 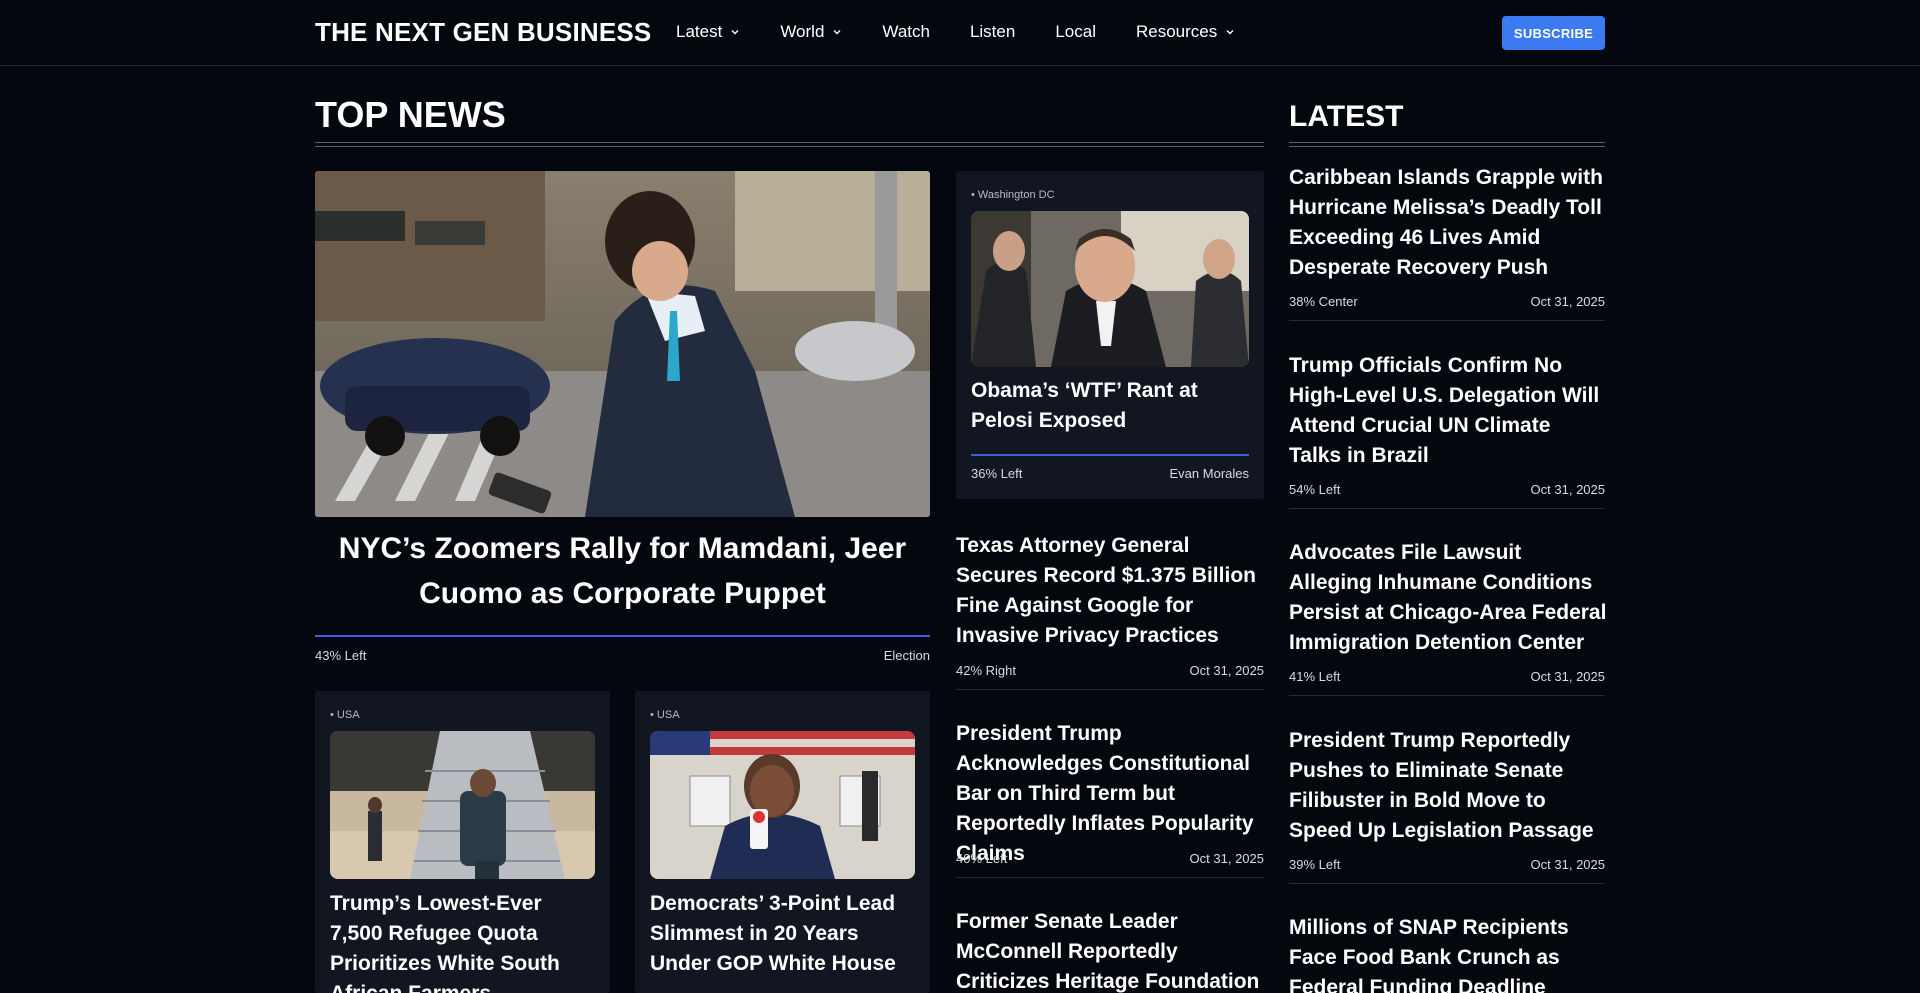 I want to click on nav-watch-label: Watch, so click(x=906, y=31).